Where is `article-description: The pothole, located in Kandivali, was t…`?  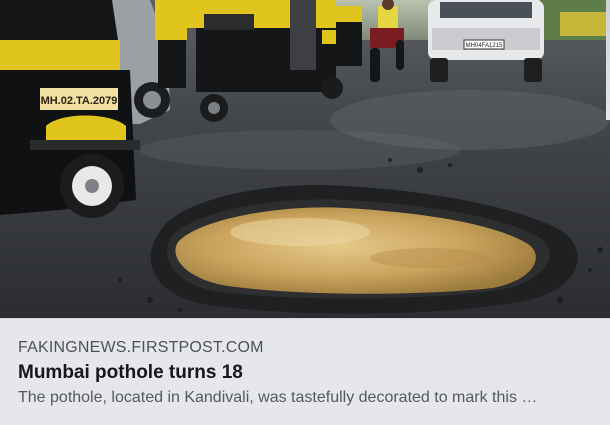 article-description: The pothole, located in Kandivali, was t… is located at coordinates (278, 397).